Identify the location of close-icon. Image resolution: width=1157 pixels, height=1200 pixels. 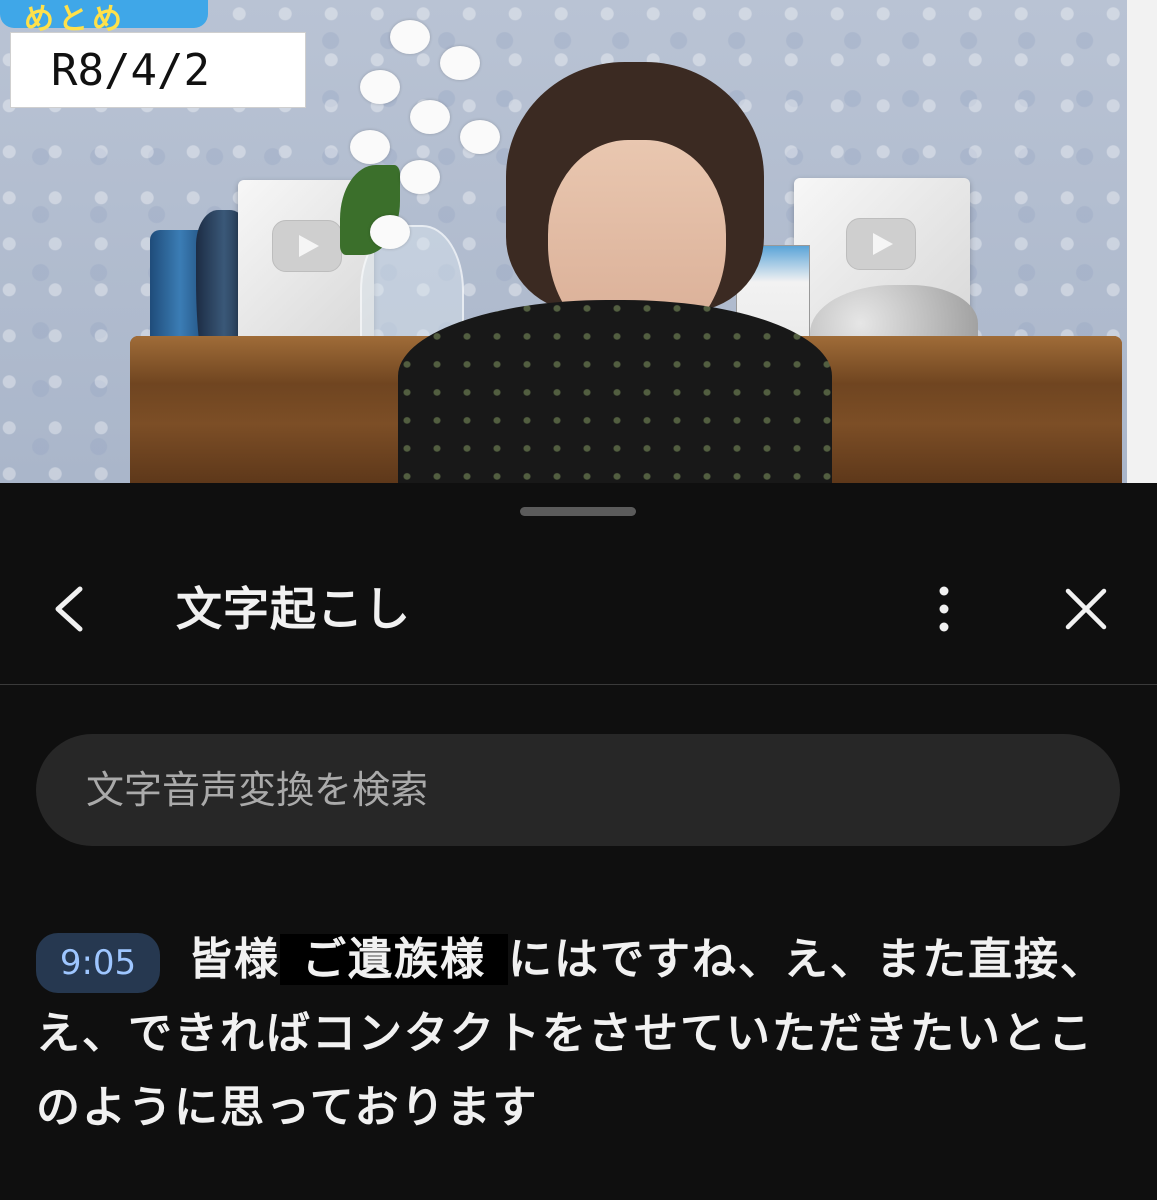
(1086, 609).